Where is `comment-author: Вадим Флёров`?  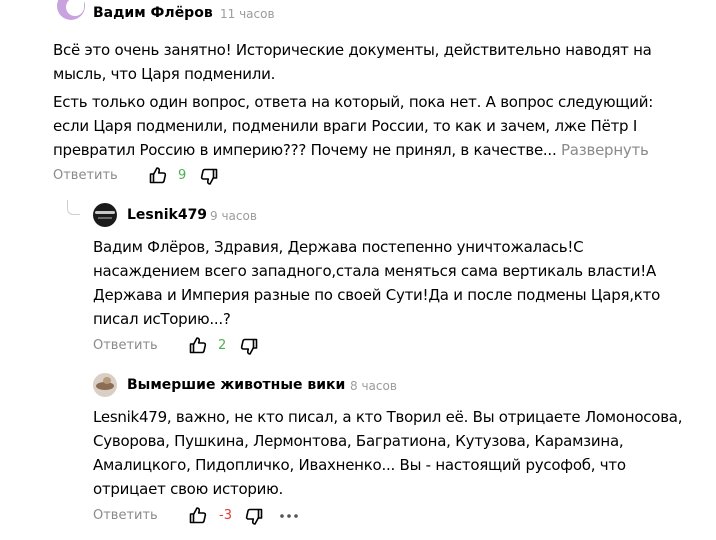 comment-author: Вадим Флёров is located at coordinates (153, 13).